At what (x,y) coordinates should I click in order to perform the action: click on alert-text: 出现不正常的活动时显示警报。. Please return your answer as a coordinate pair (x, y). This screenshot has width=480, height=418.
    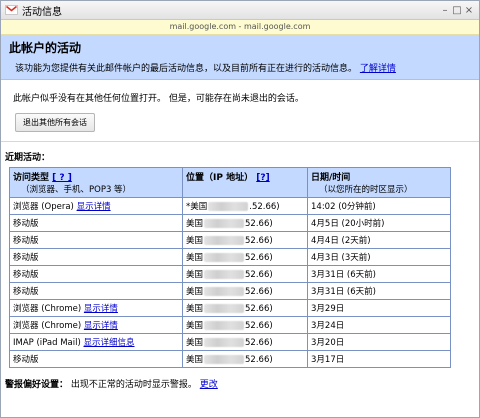
    Looking at the image, I should click on (133, 385).